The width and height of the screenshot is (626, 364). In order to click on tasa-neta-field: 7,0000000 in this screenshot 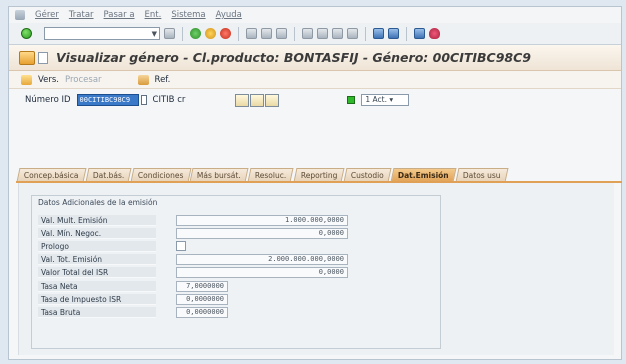, I will do `click(202, 286)`.